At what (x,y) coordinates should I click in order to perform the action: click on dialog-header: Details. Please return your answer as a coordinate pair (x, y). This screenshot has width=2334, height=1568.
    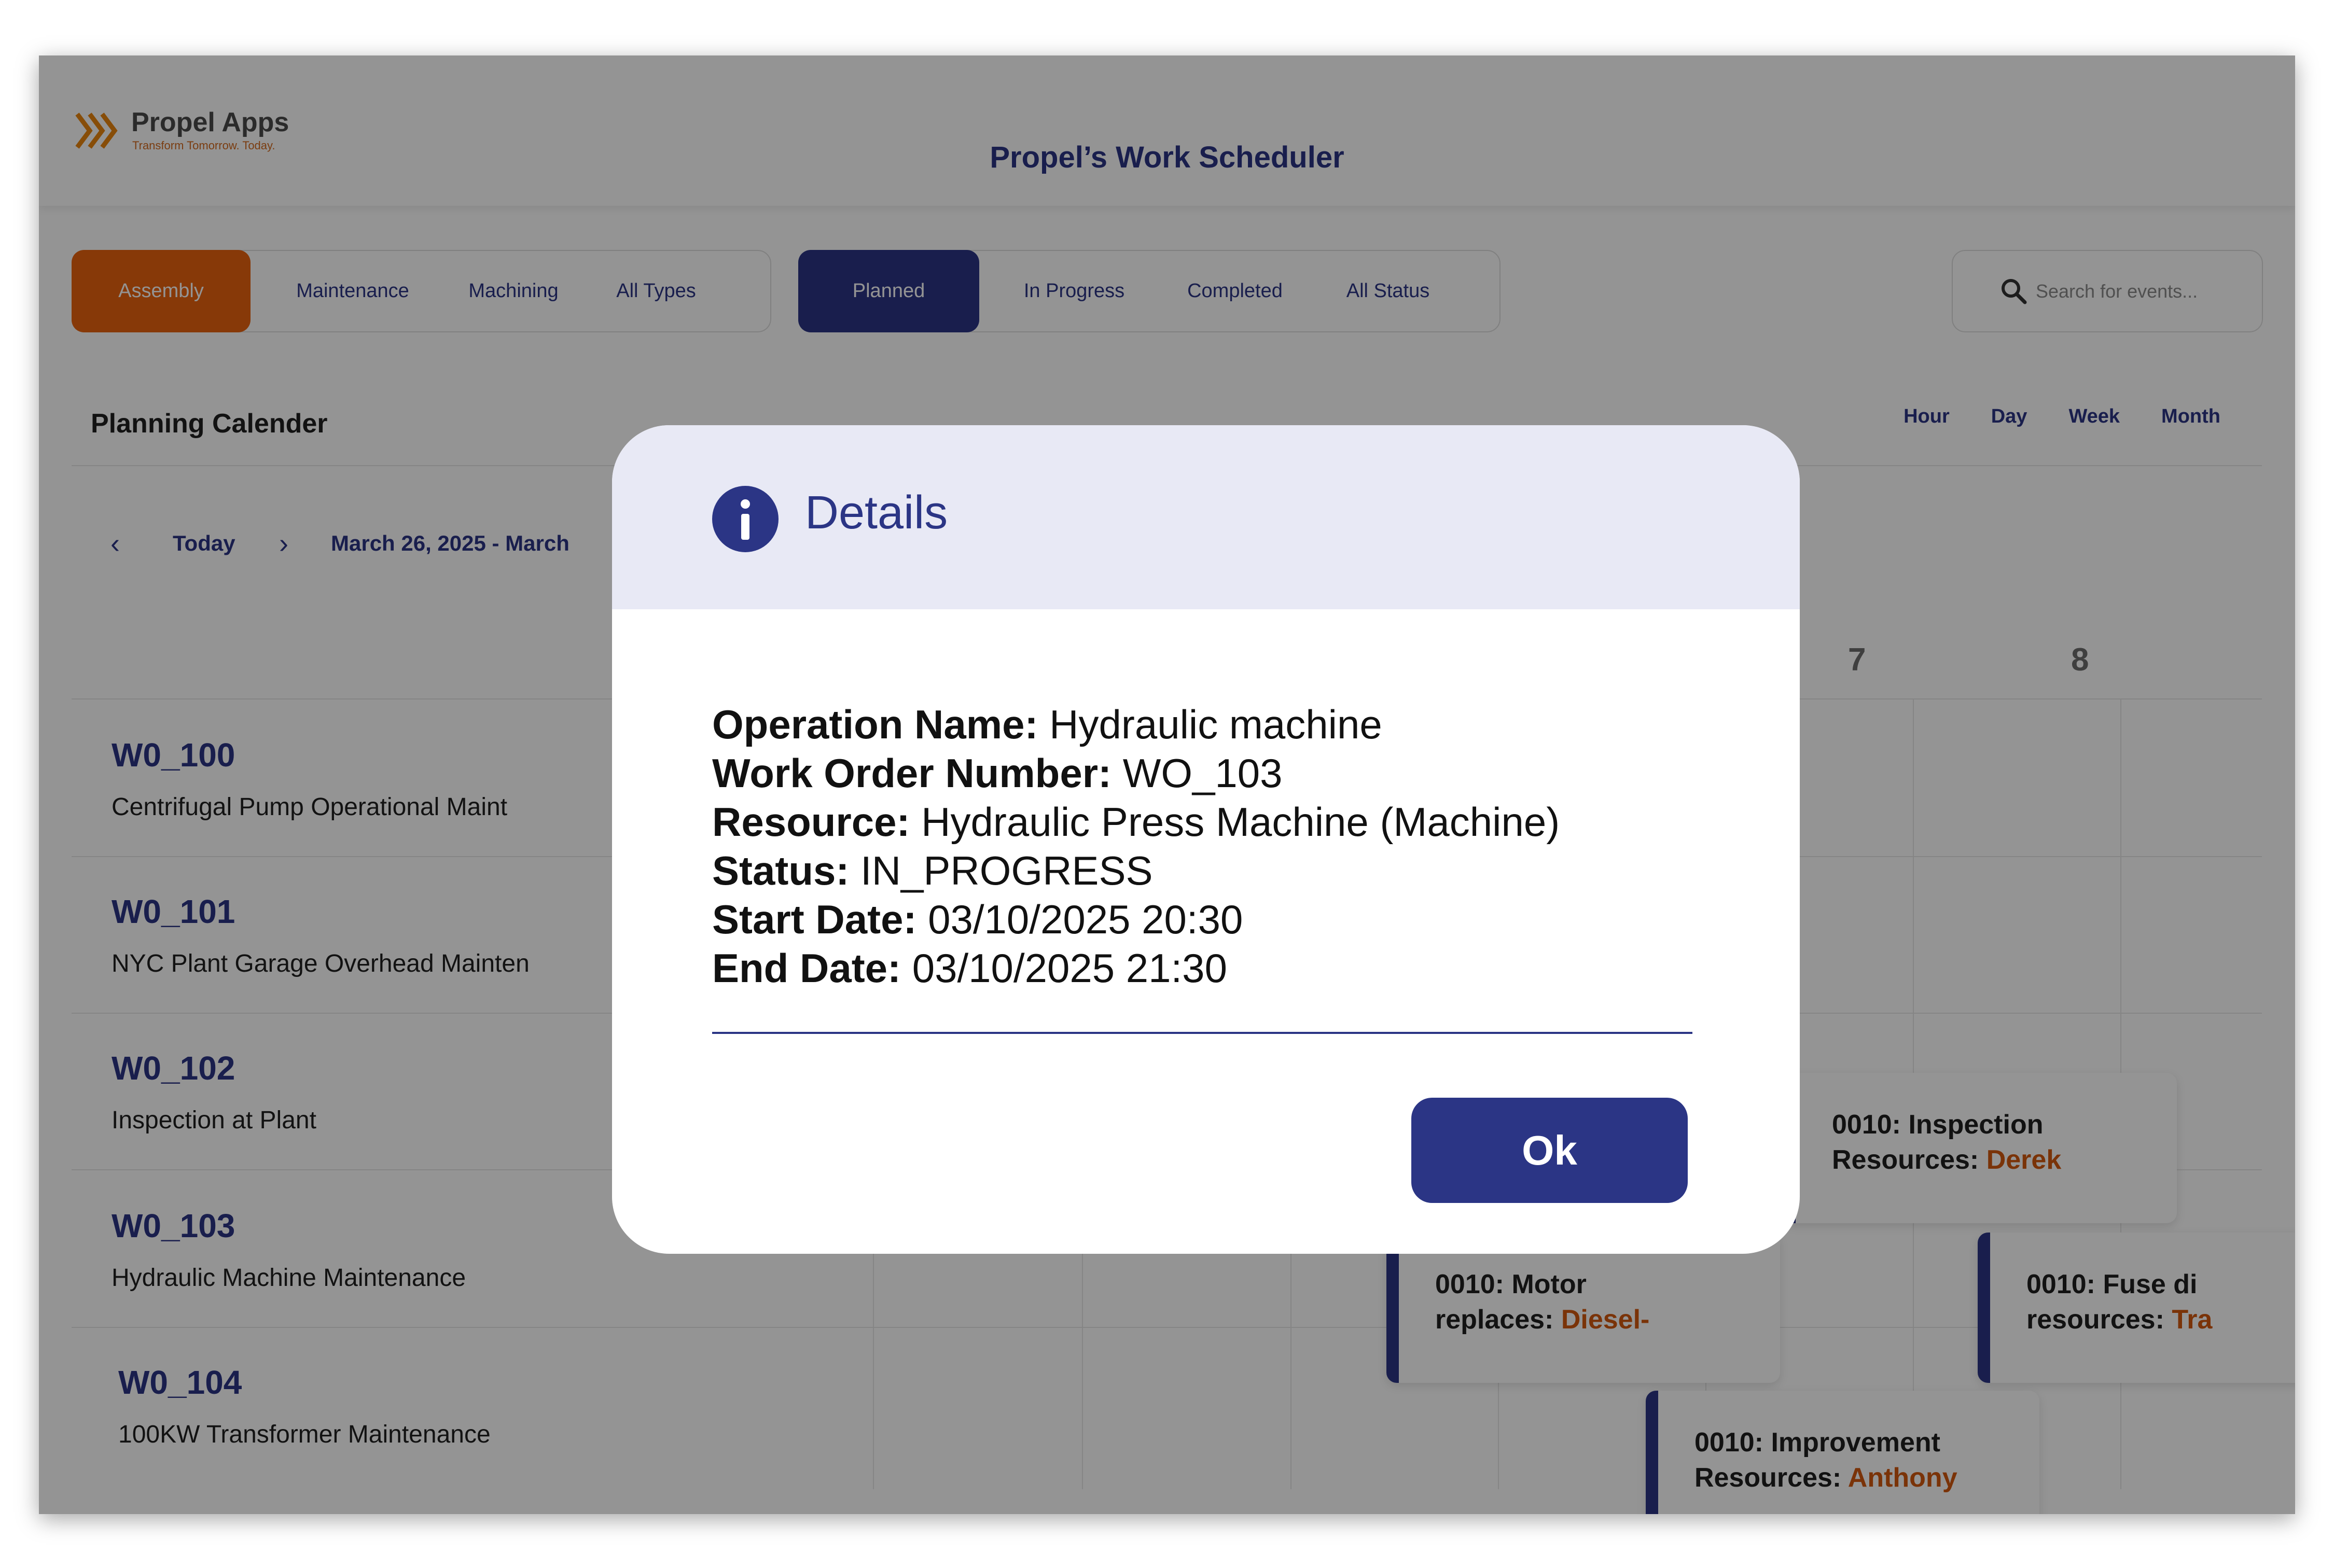
    Looking at the image, I should click on (1206, 517).